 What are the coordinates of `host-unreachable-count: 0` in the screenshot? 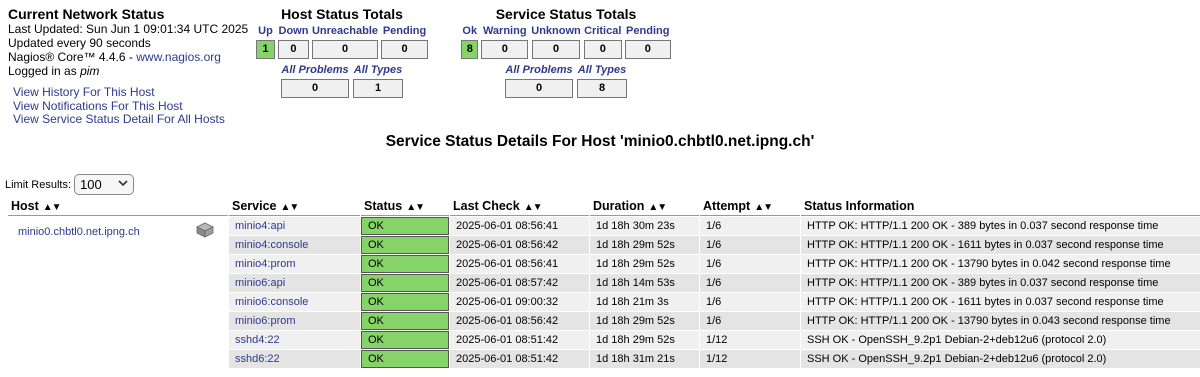 It's located at (345, 49).